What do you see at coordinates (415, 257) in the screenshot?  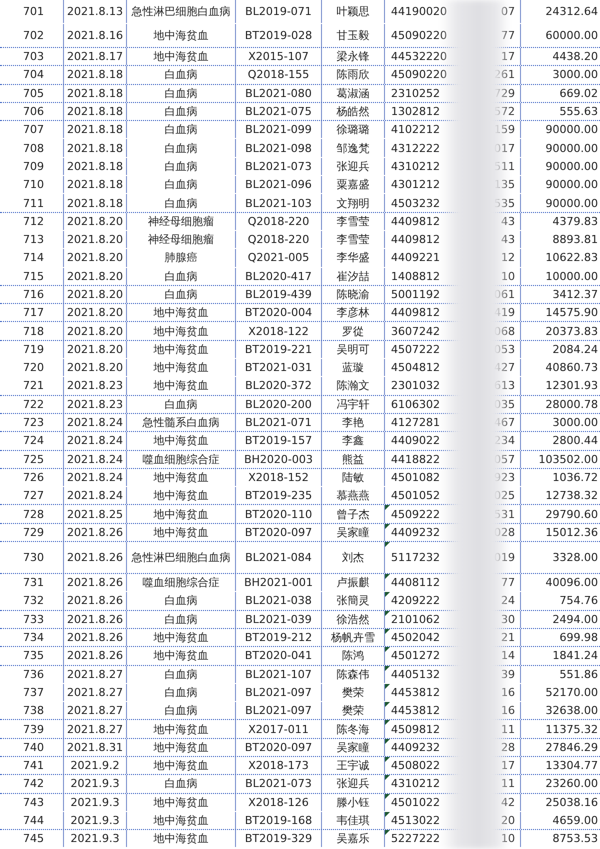 I see `id-number-start: 4409221` at bounding box center [415, 257].